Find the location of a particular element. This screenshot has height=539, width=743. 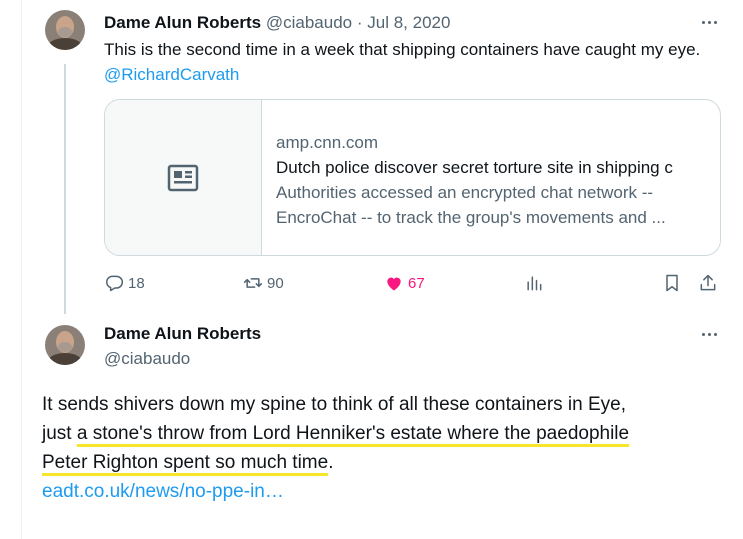

bookmark-button is located at coordinates (672, 283).